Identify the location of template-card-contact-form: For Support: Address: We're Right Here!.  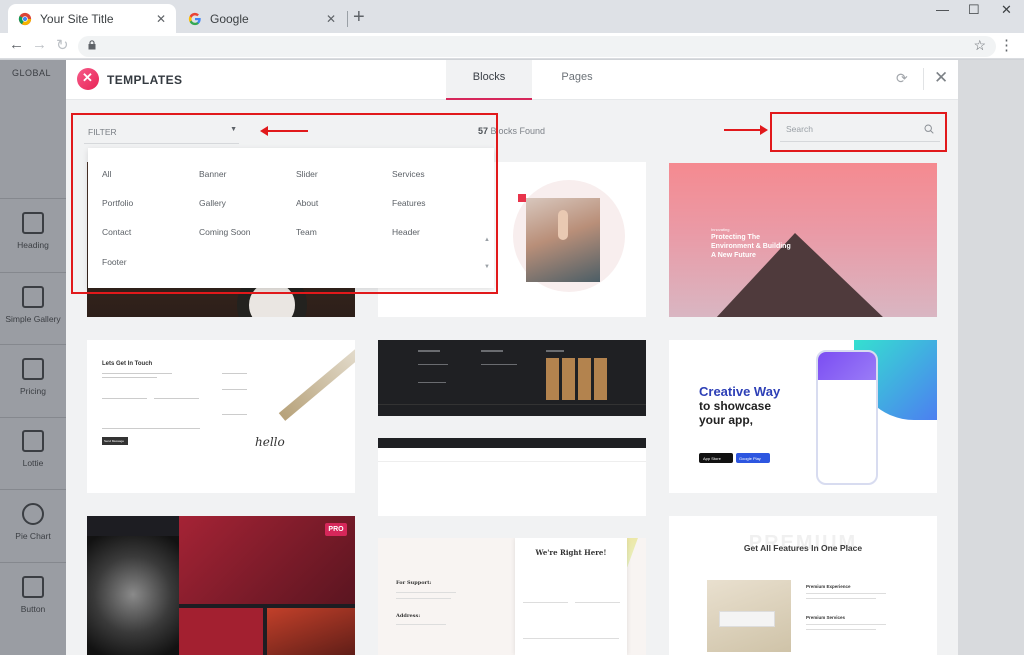
(512, 596).